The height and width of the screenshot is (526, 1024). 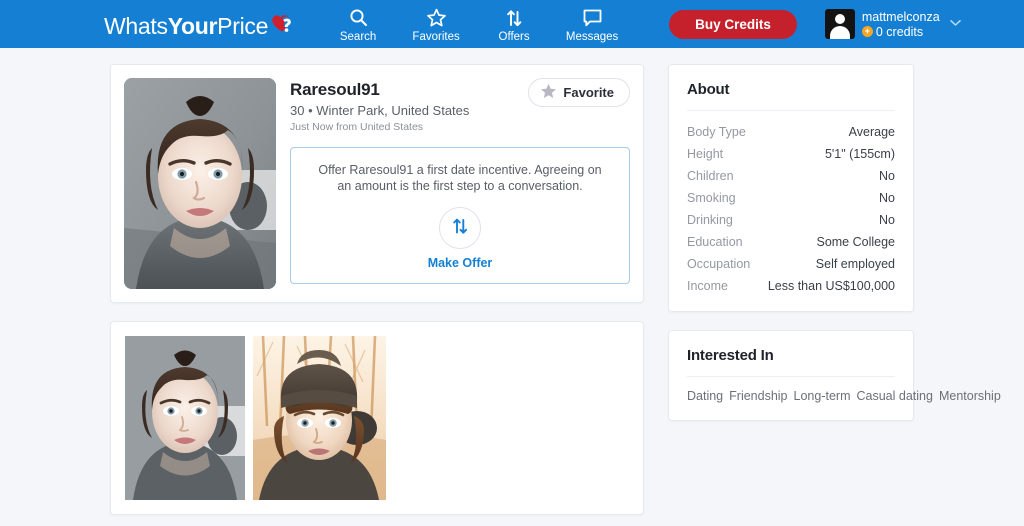 I want to click on nav-label-offers: Offers, so click(x=514, y=36).